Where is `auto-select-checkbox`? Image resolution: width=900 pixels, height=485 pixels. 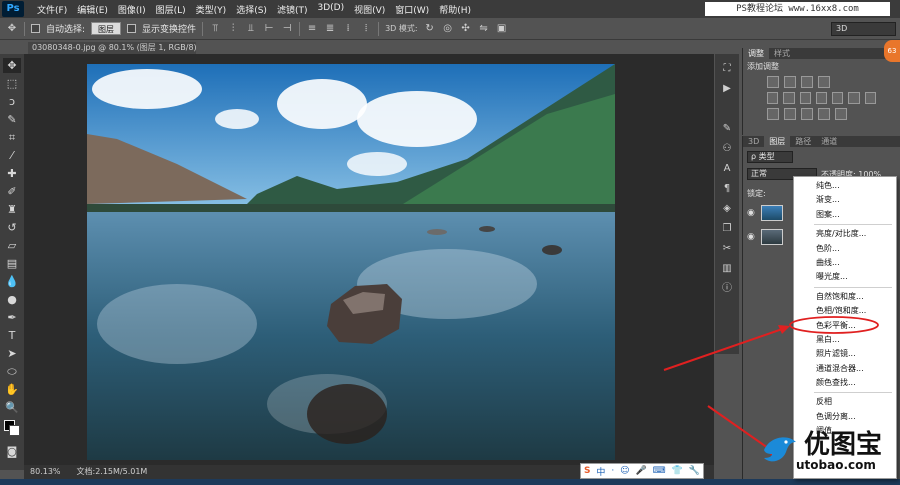
auto-select-checkbox is located at coordinates (35, 28).